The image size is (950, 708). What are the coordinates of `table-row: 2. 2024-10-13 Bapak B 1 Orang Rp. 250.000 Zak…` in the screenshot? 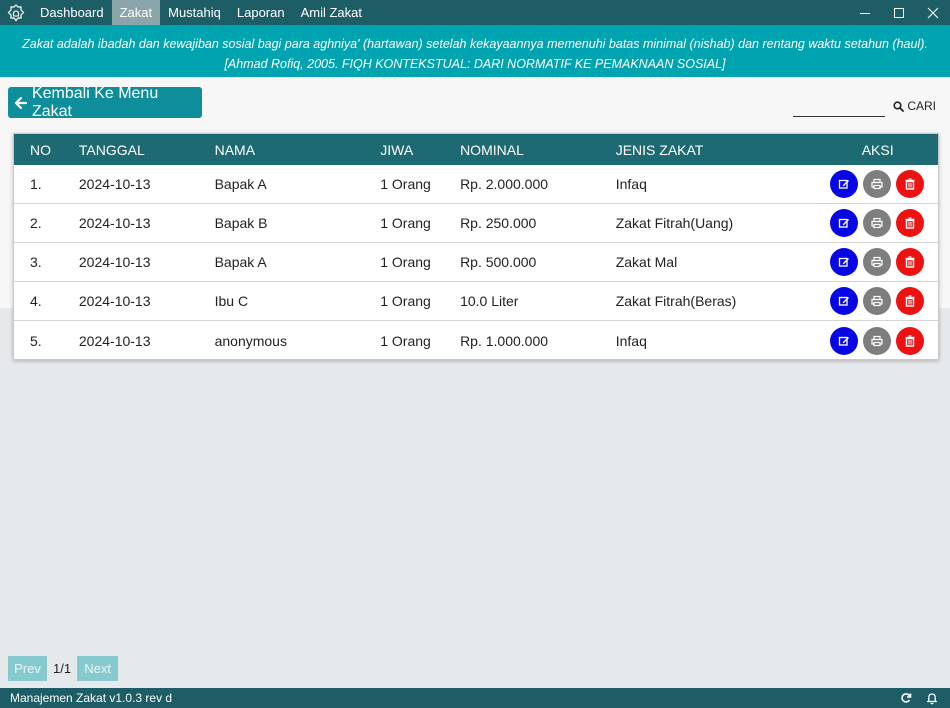 It's located at (476, 223).